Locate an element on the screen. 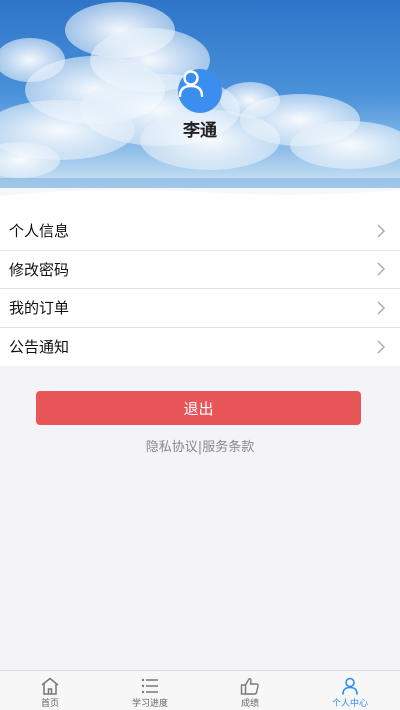 Image resolution: width=400 pixels, height=710 pixels. menu-item-label: 个人信息 is located at coordinates (39, 231).